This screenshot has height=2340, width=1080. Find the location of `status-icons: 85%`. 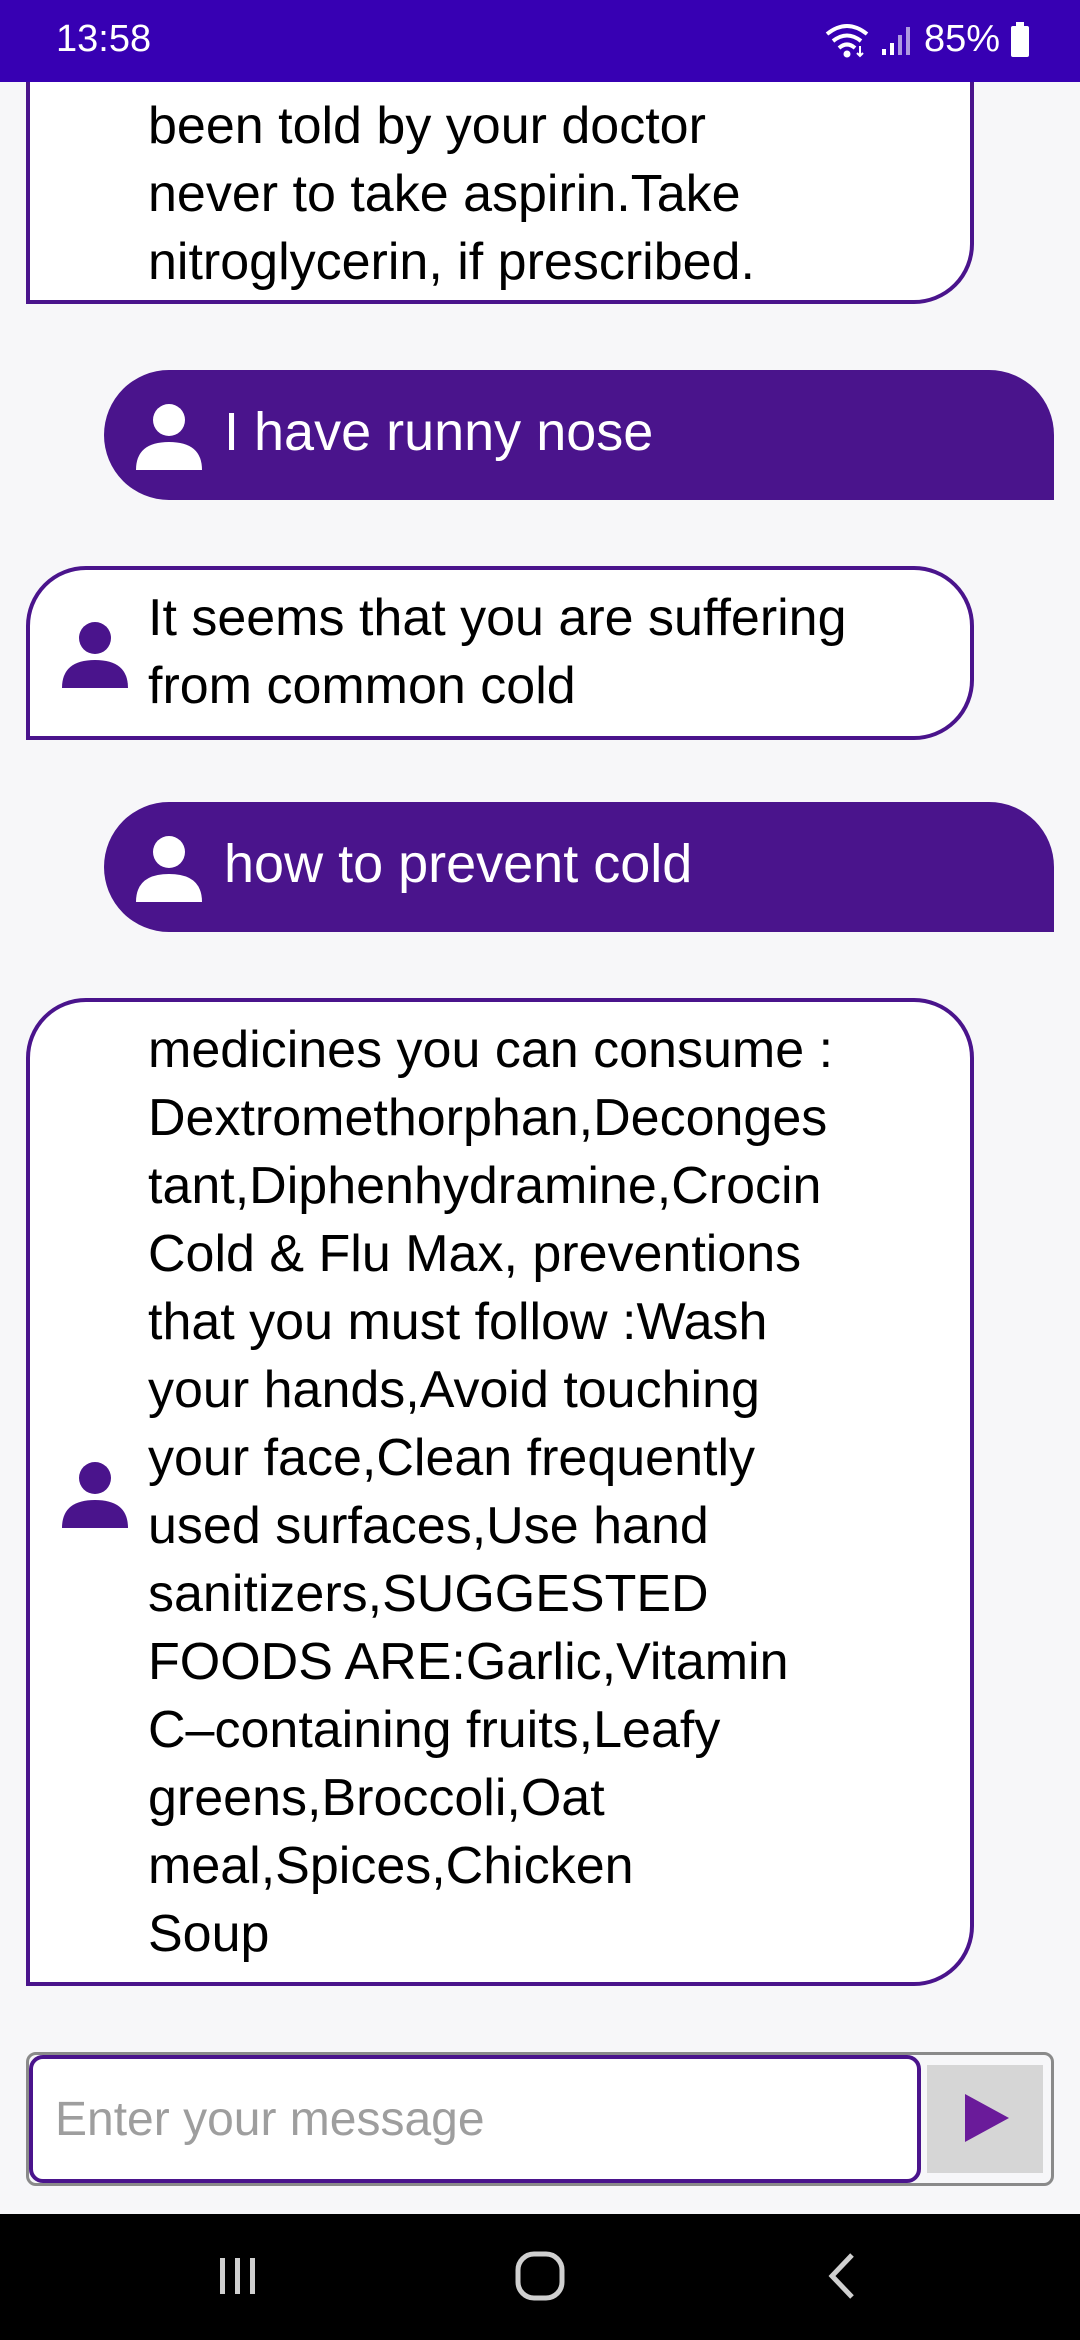

status-icons: 85% is located at coordinates (927, 39).